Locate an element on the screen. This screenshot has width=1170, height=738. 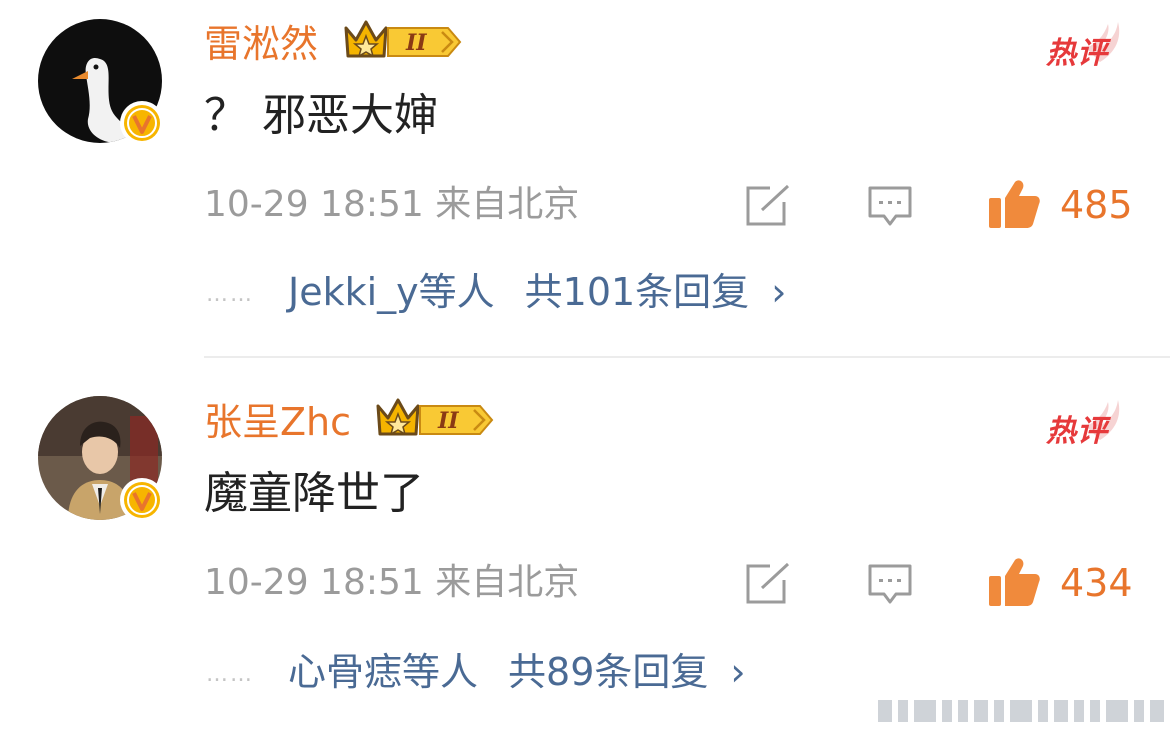
view-replies-link: …… 心骨痣等人 共89条回复 › is located at coordinates (476, 673).